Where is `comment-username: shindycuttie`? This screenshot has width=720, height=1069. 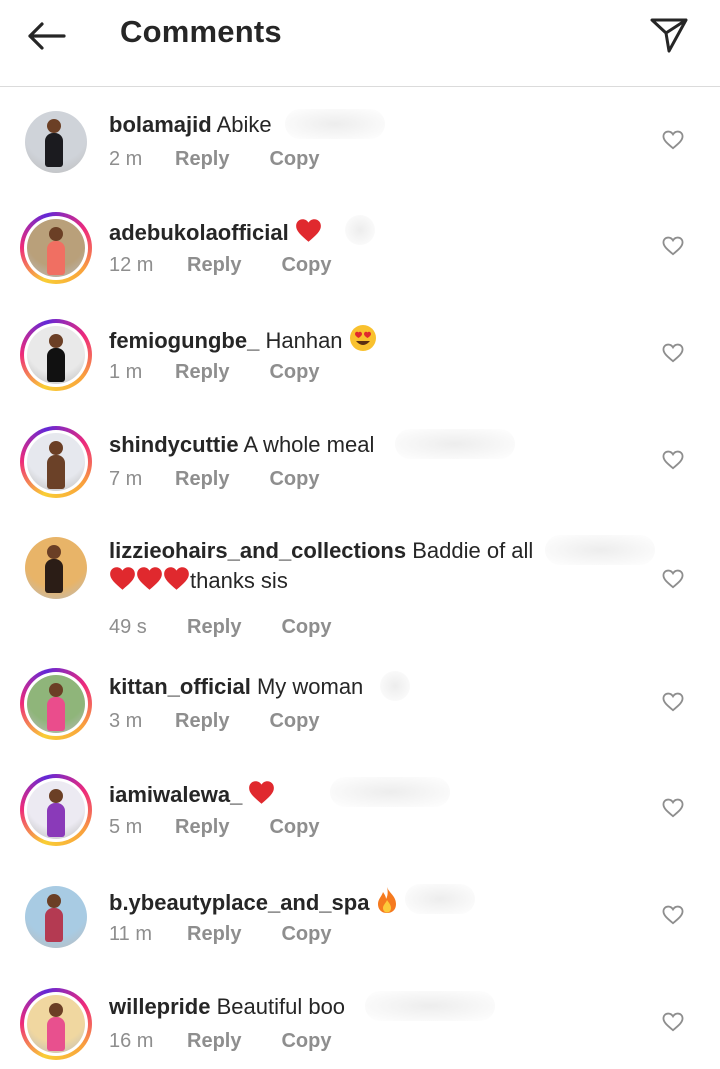 comment-username: shindycuttie is located at coordinates (174, 444).